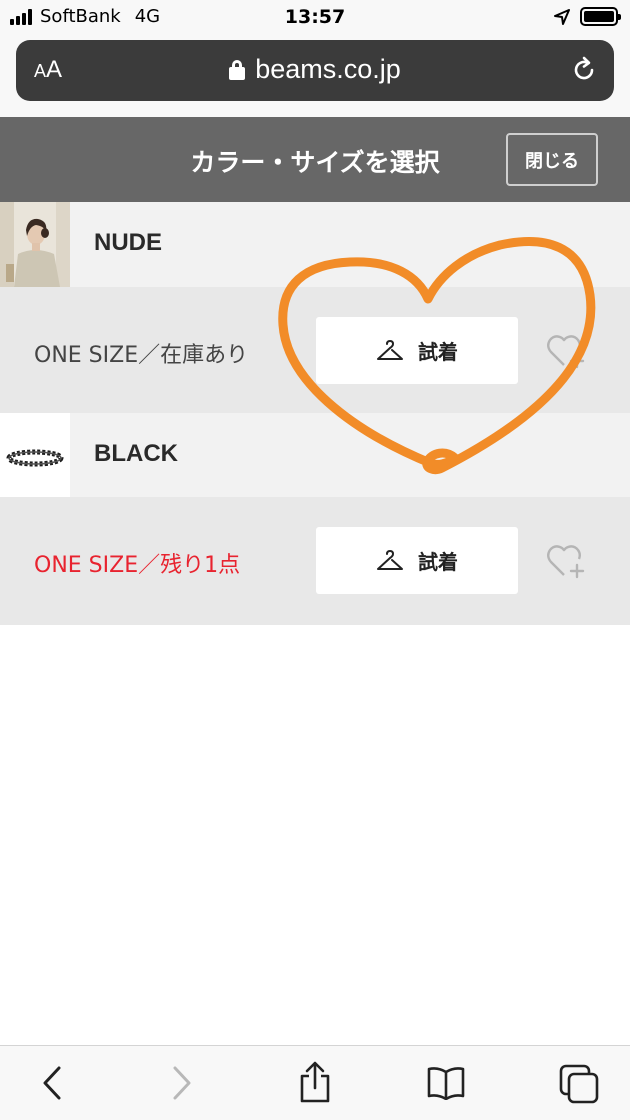 The width and height of the screenshot is (630, 1120). I want to click on color-name: NUDE, so click(128, 242).